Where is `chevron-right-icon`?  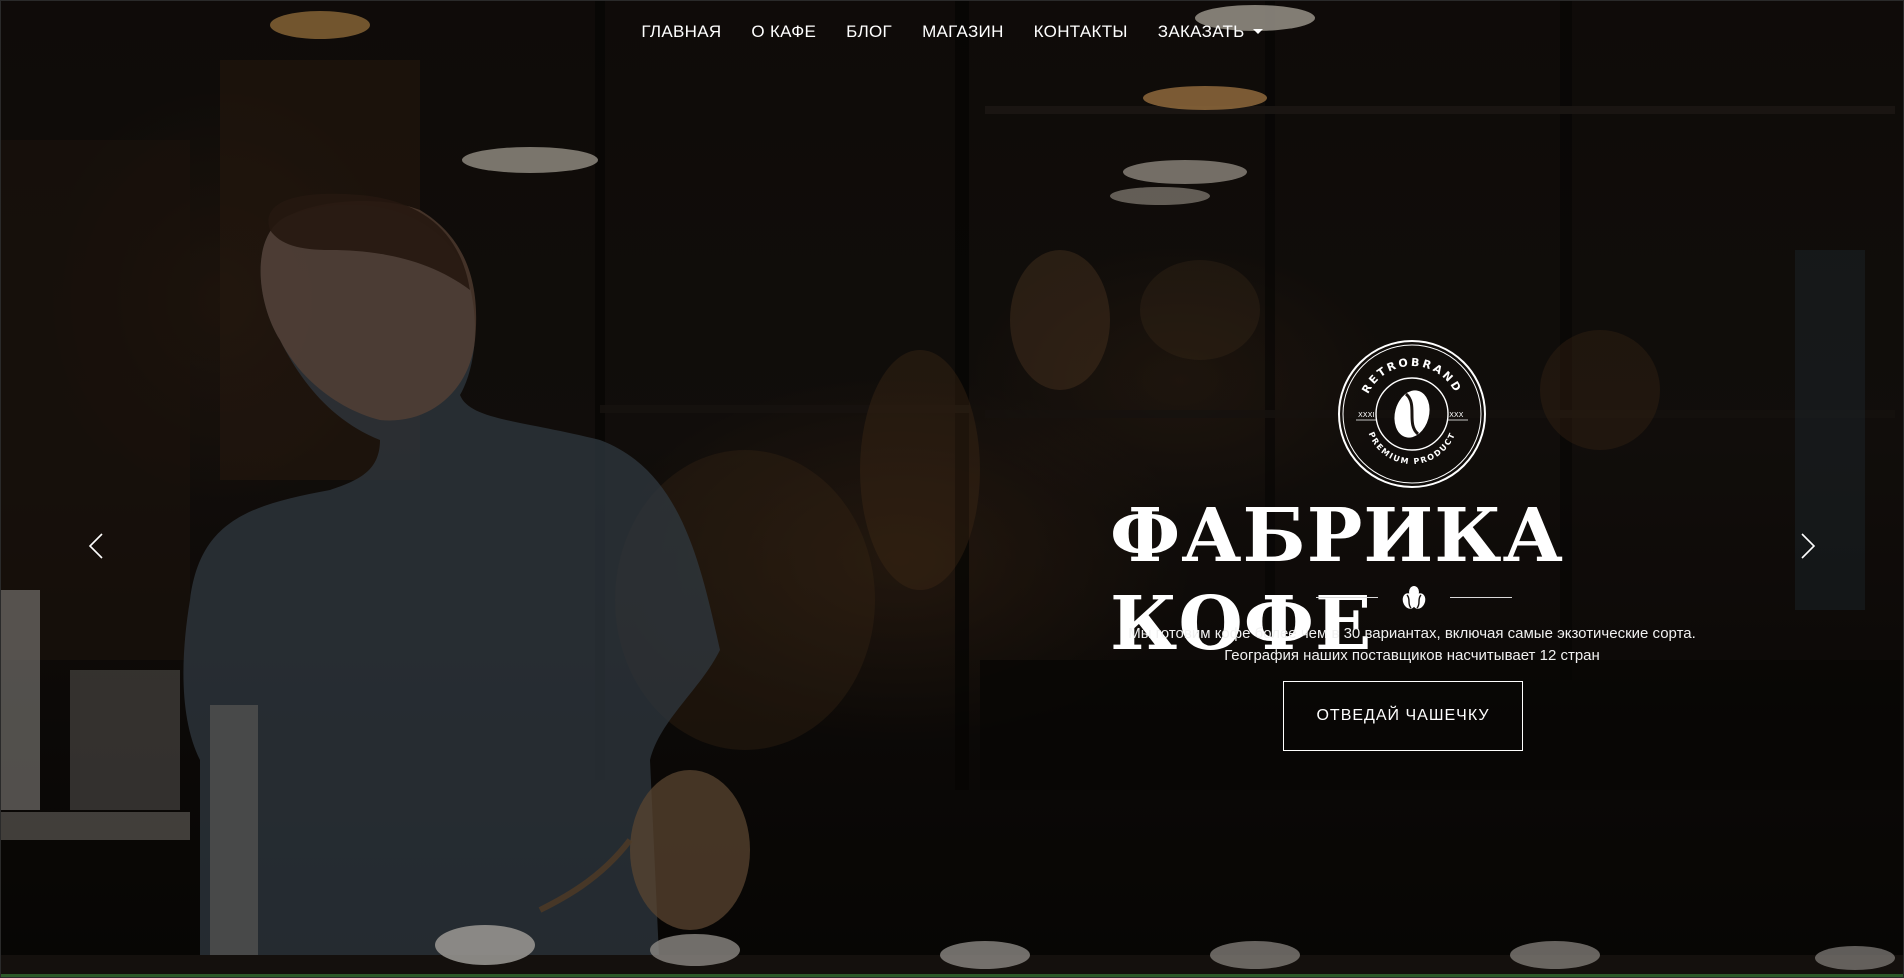
chevron-right-icon is located at coordinates (1808, 546).